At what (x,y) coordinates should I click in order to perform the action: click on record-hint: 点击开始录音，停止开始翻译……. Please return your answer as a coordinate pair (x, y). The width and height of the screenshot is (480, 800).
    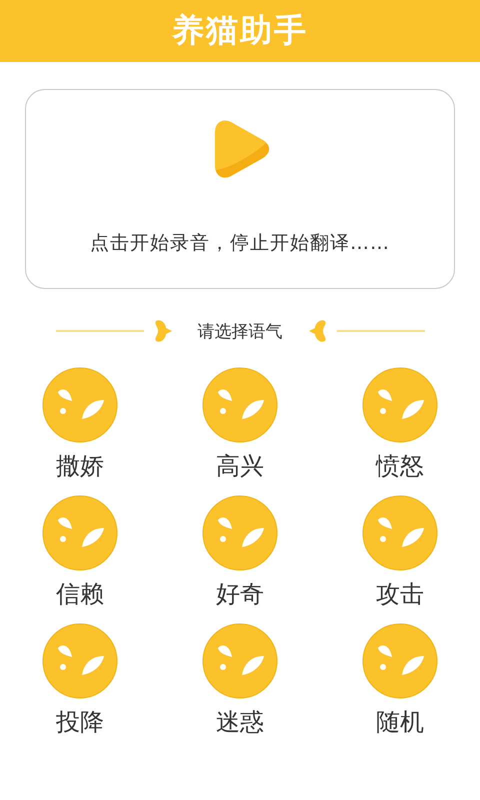
    Looking at the image, I should click on (240, 243).